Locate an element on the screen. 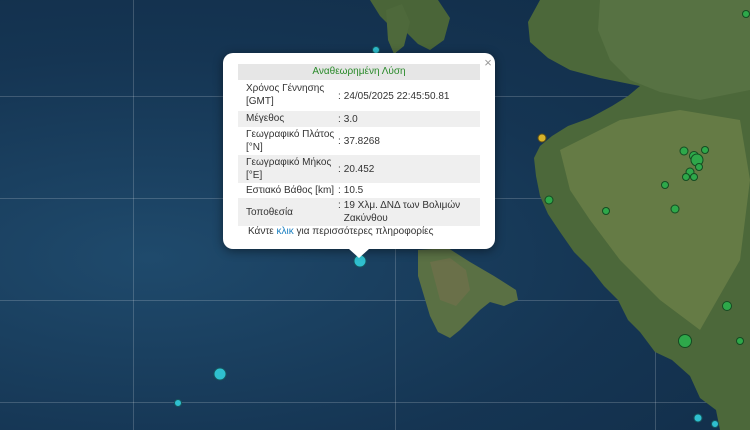 The image size is (750, 430). info-label: Χρόνος Γέννησης [GMT] is located at coordinates (285, 95).